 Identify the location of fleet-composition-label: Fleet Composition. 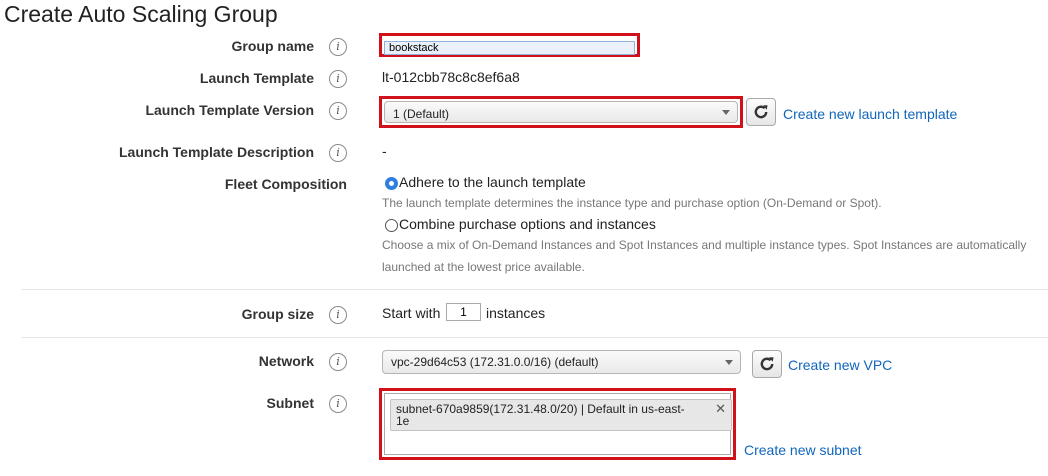
(285, 184).